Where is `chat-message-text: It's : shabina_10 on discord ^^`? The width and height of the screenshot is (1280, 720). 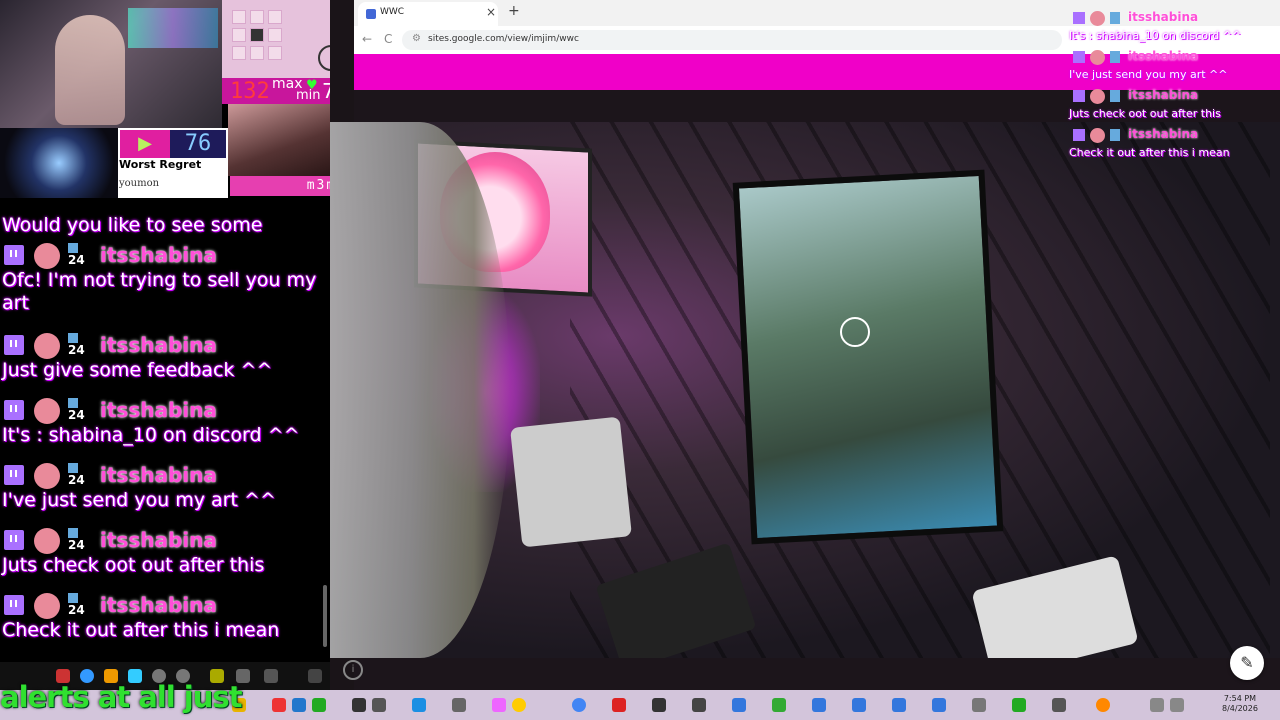
chat-message-text: It's : shabina_10 on discord ^^ is located at coordinates (1155, 35).